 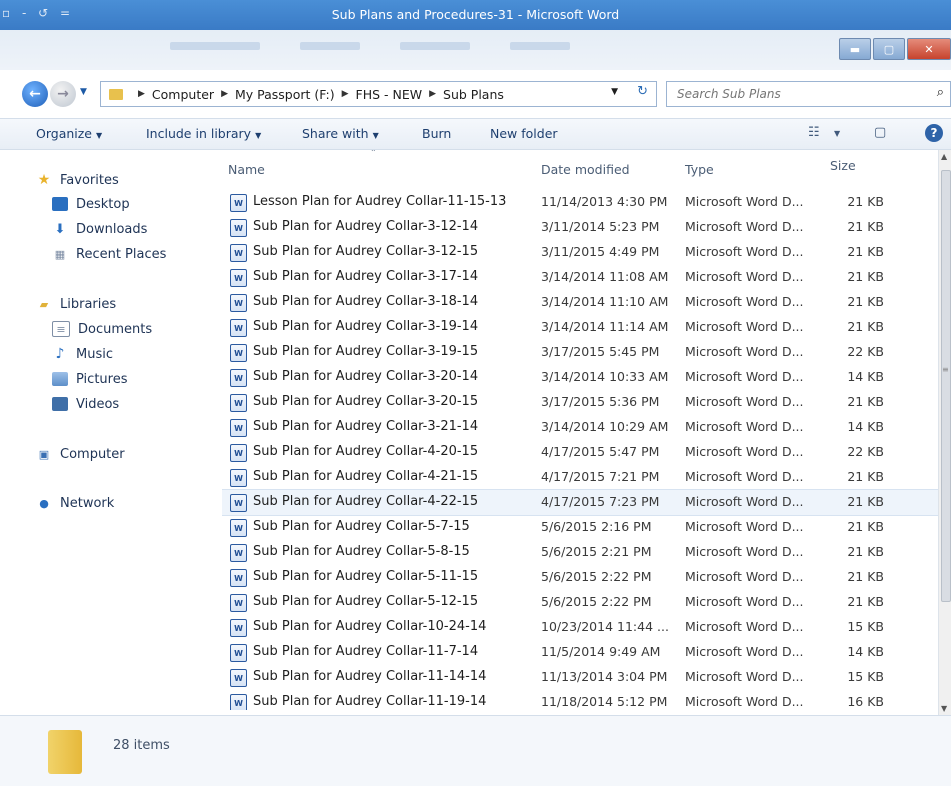 I want to click on burn-button: Burn, so click(x=436, y=133).